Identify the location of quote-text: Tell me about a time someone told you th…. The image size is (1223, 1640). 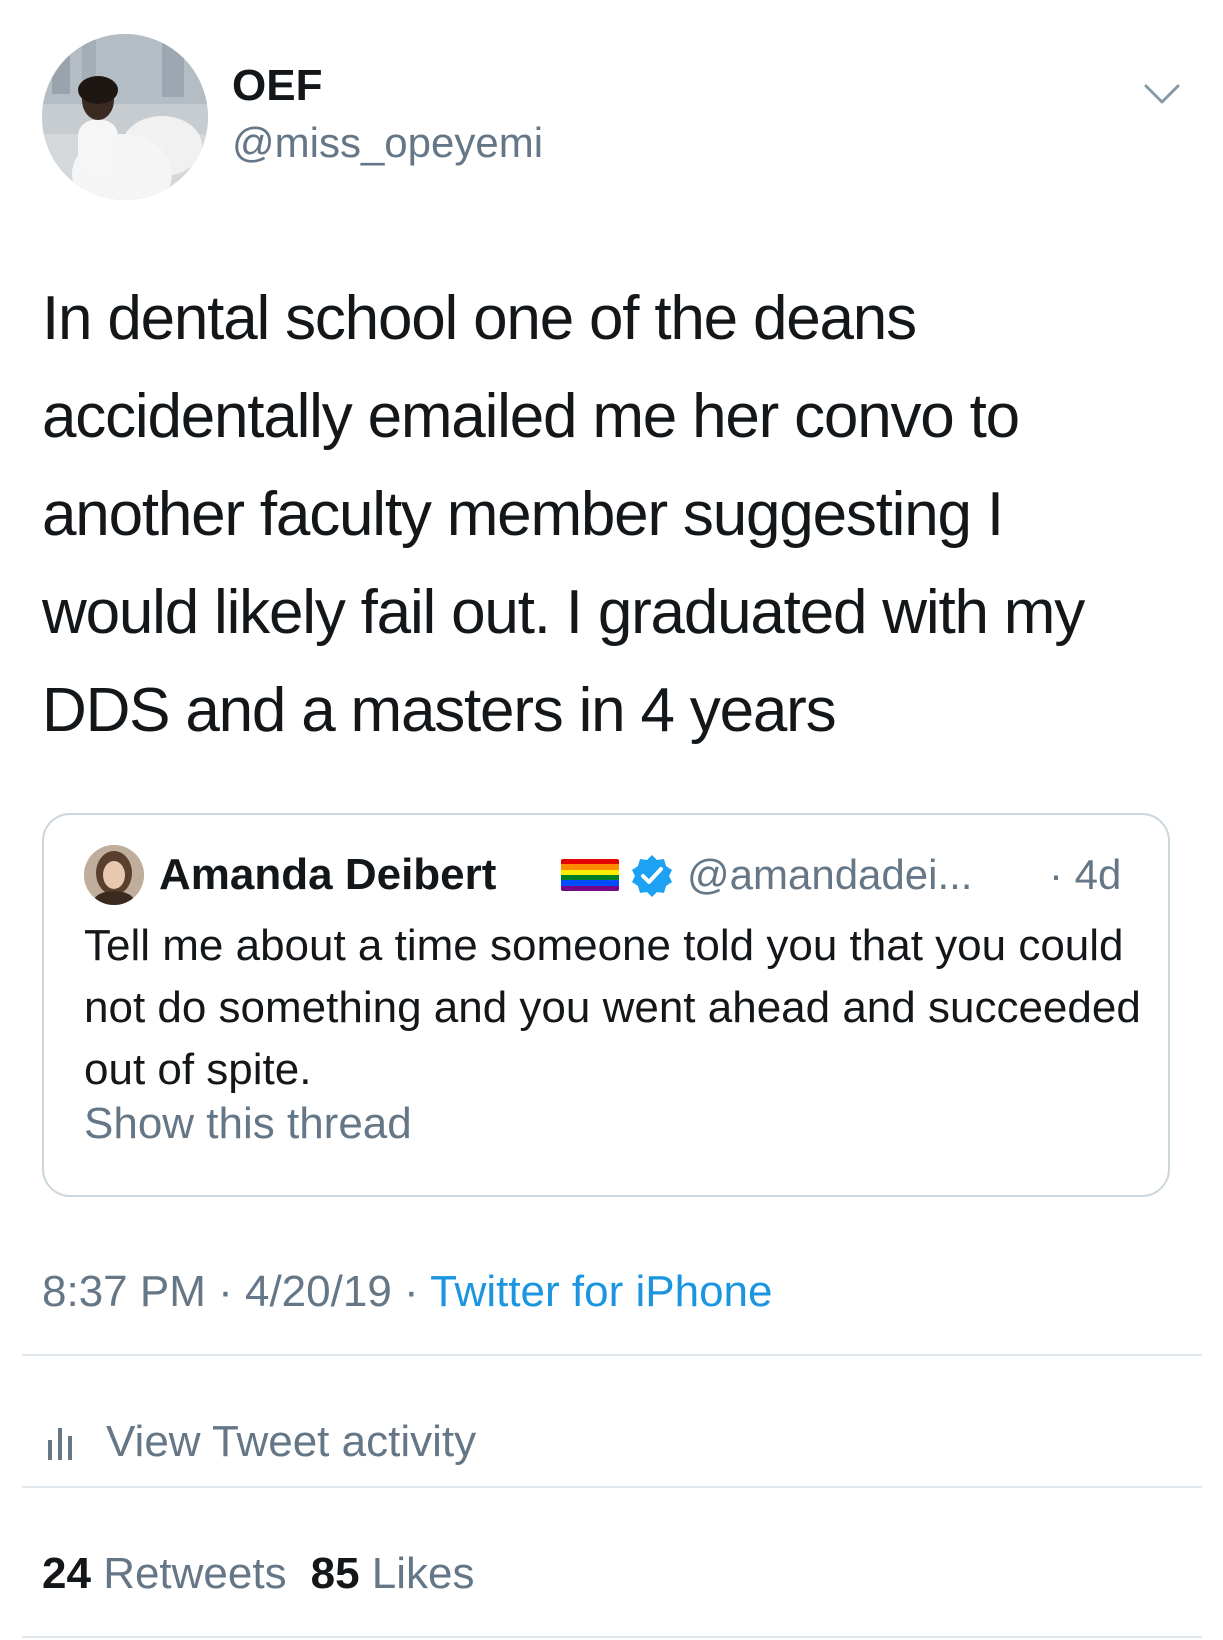
(612, 1007).